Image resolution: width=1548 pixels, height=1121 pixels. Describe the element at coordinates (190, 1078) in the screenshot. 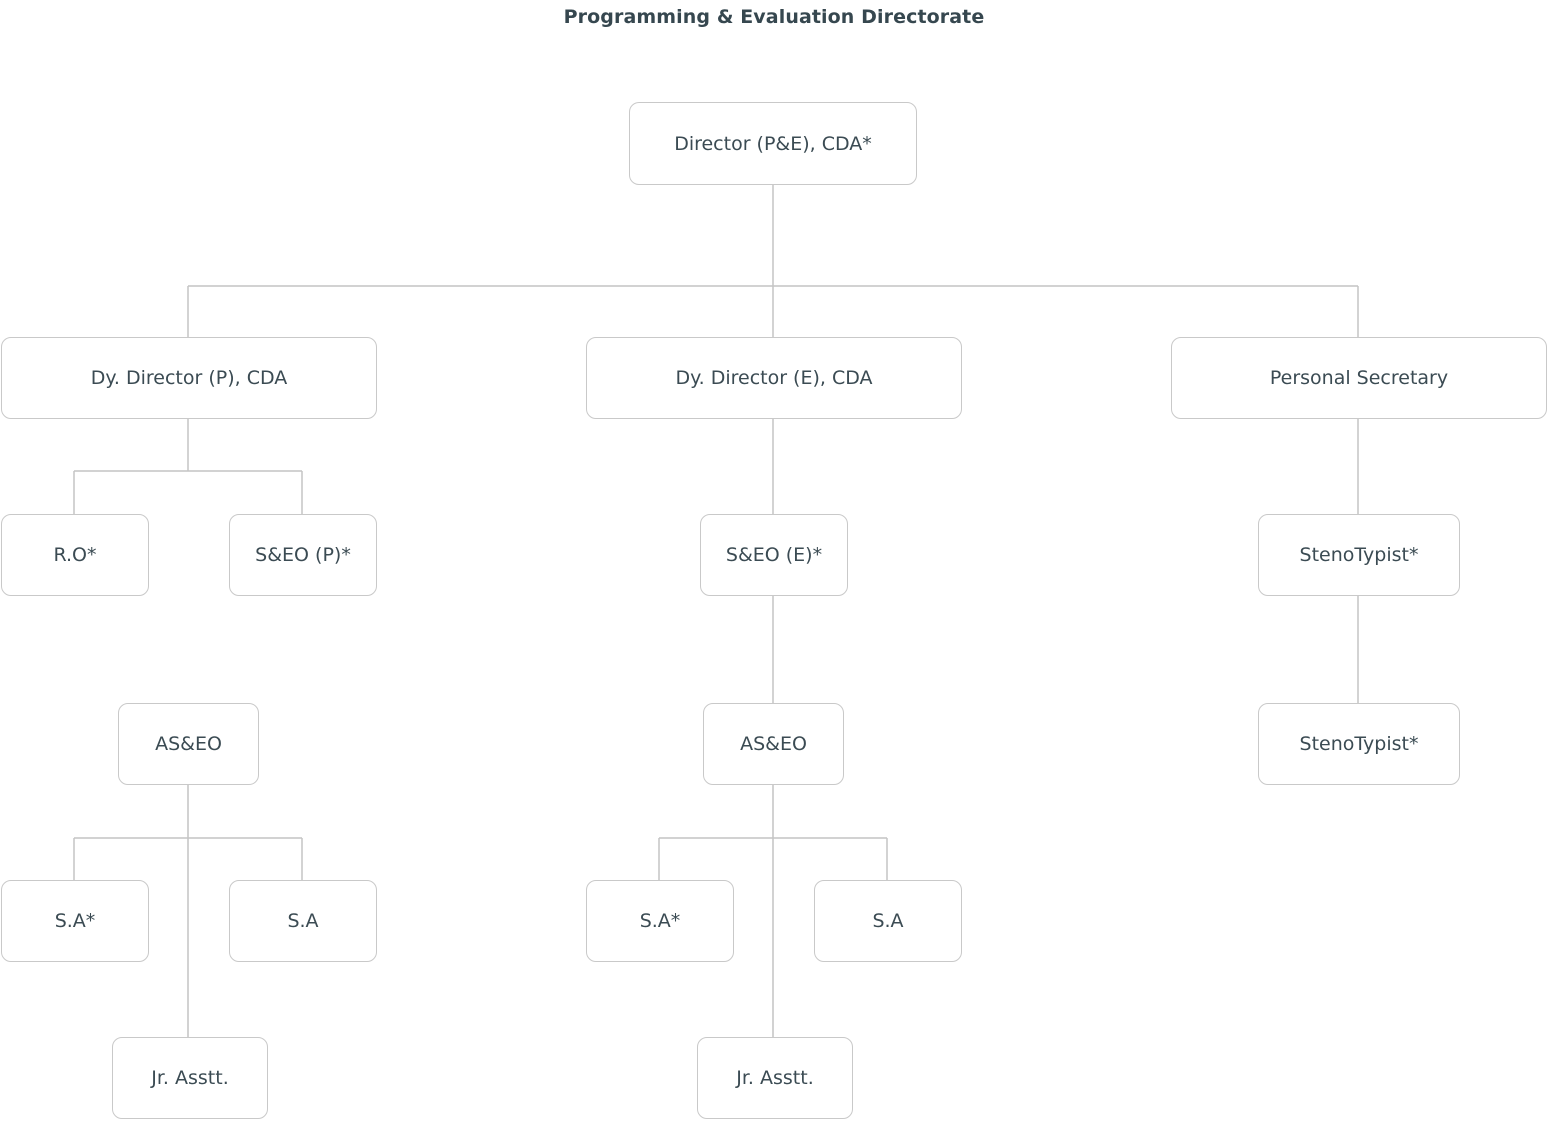

I see `node-jr-asstt-p: Jr. Asstt.` at that location.